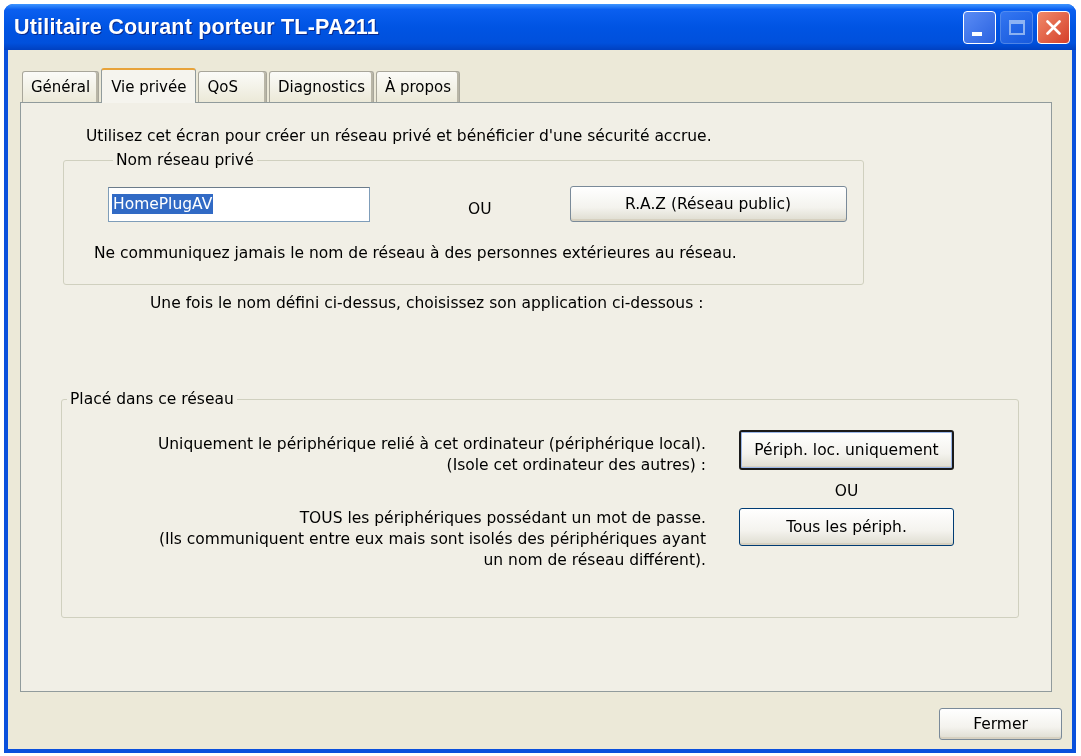 Image resolution: width=1081 pixels, height=756 pixels. What do you see at coordinates (197, 27) in the screenshot?
I see `window-title: Utilitaire Courant porteur TL-PA211` at bounding box center [197, 27].